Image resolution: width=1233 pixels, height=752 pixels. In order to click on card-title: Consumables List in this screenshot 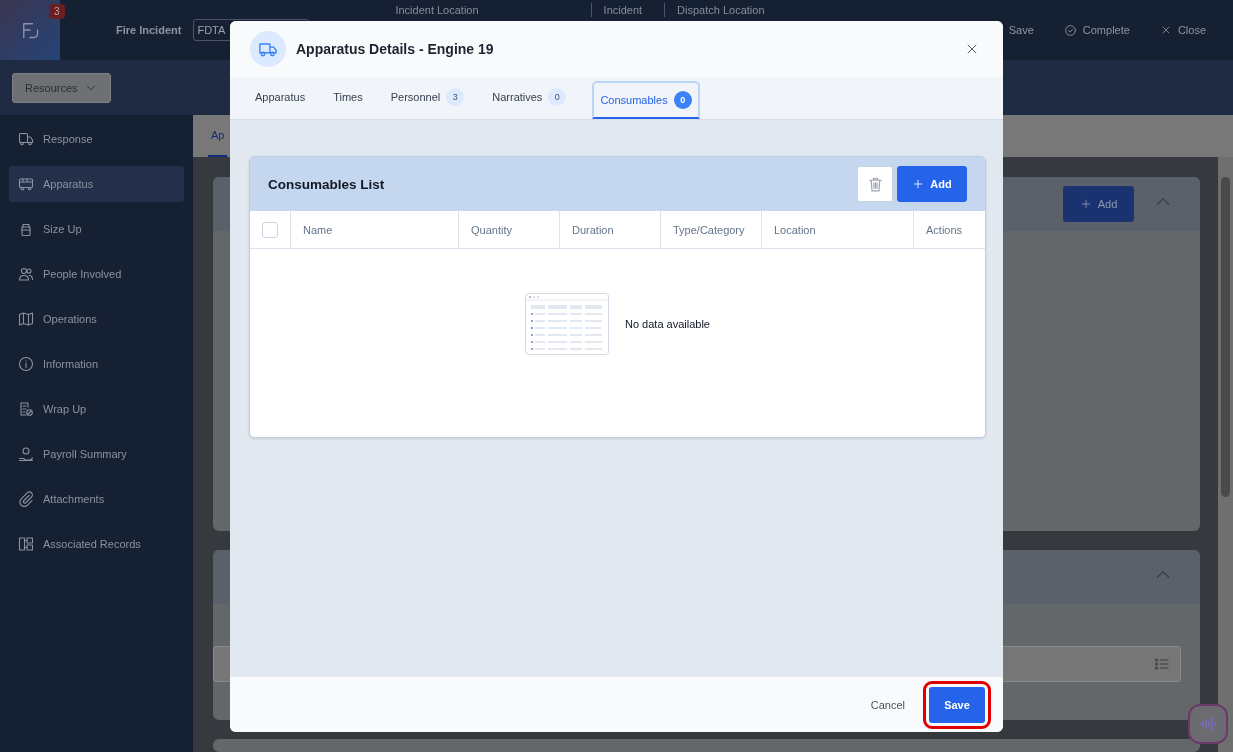, I will do `click(326, 184)`.